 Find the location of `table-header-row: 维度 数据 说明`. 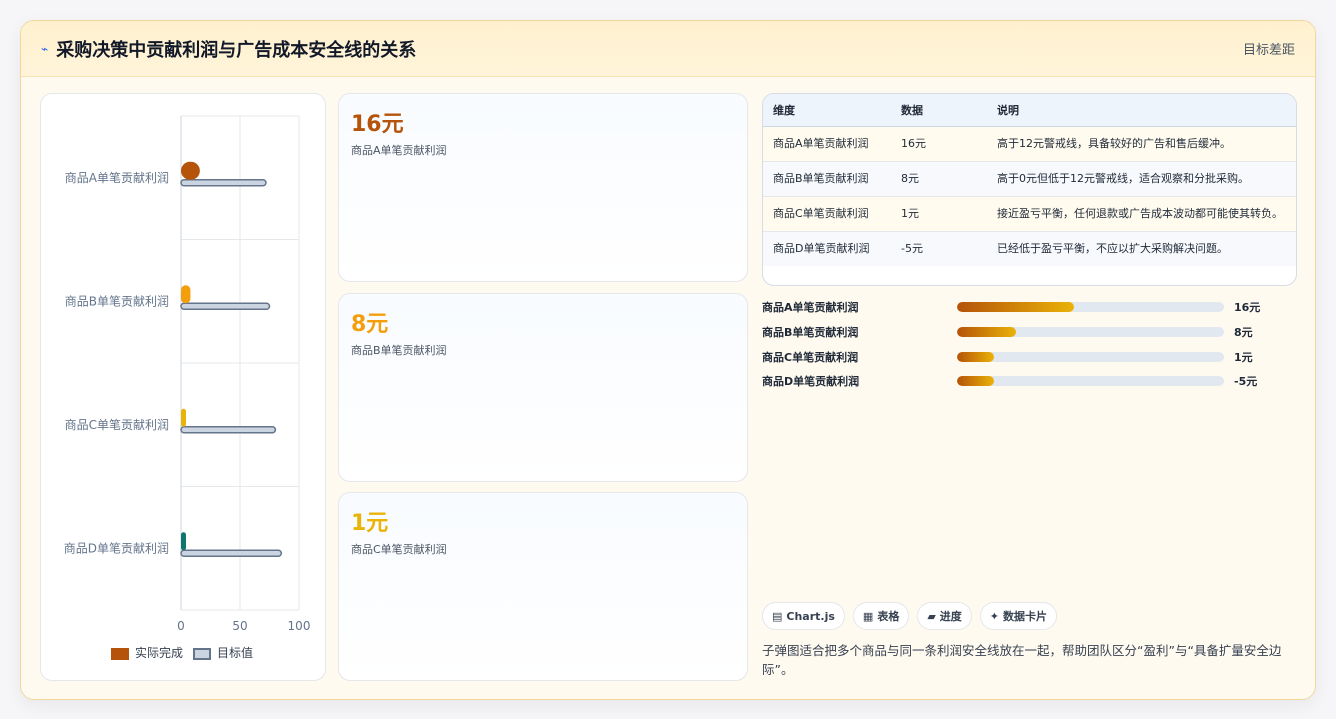

table-header-row: 维度 数据 说明 is located at coordinates (1029, 110).